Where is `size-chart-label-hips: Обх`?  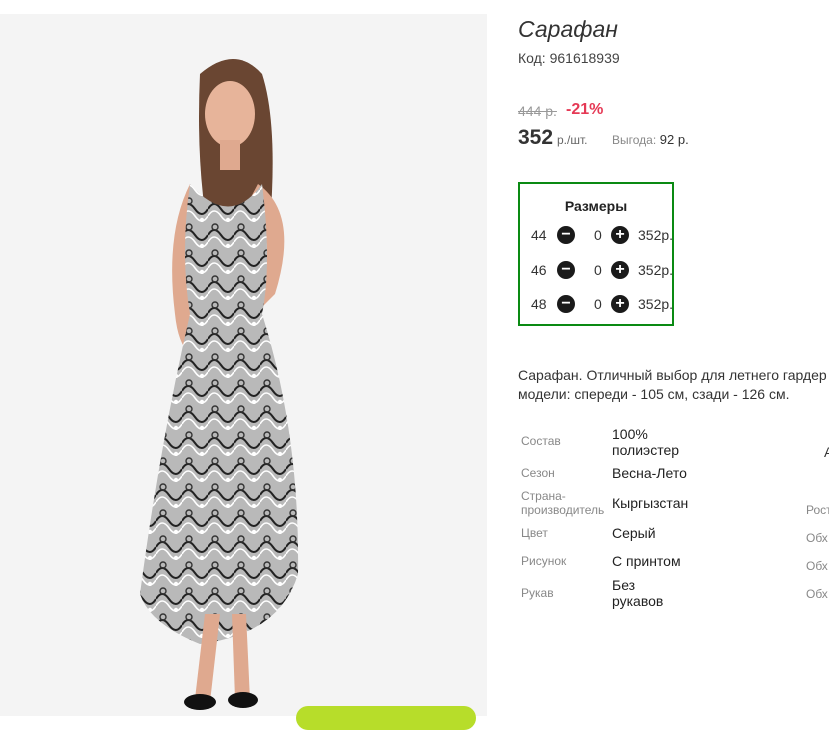
size-chart-label-hips: Обх is located at coordinates (817, 594).